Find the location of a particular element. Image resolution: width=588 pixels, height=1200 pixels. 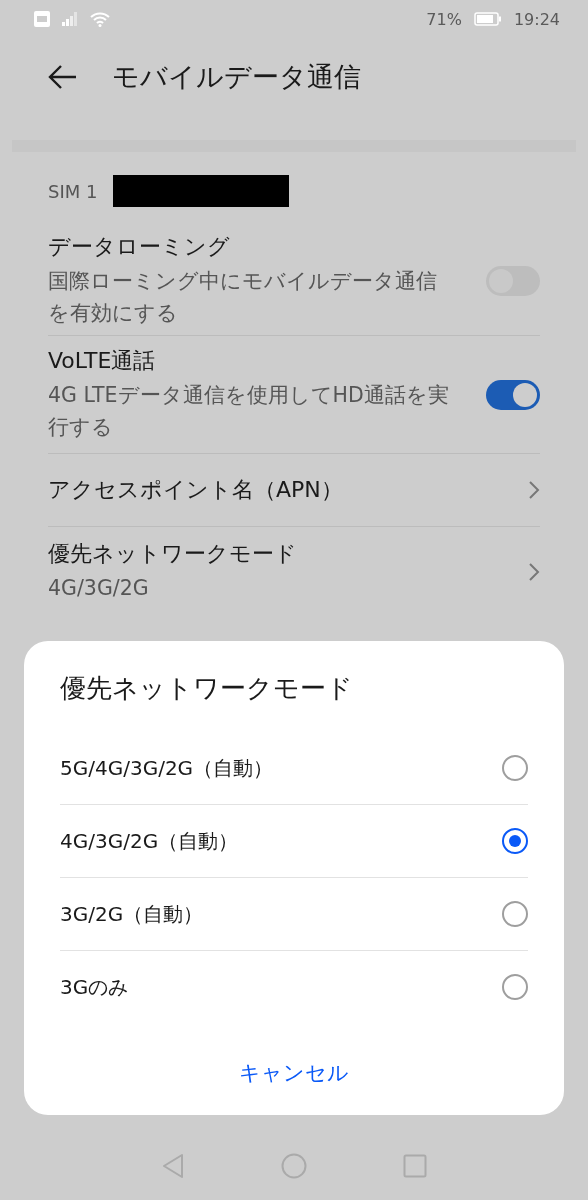

setting-title: データローミング is located at coordinates (250, 247).